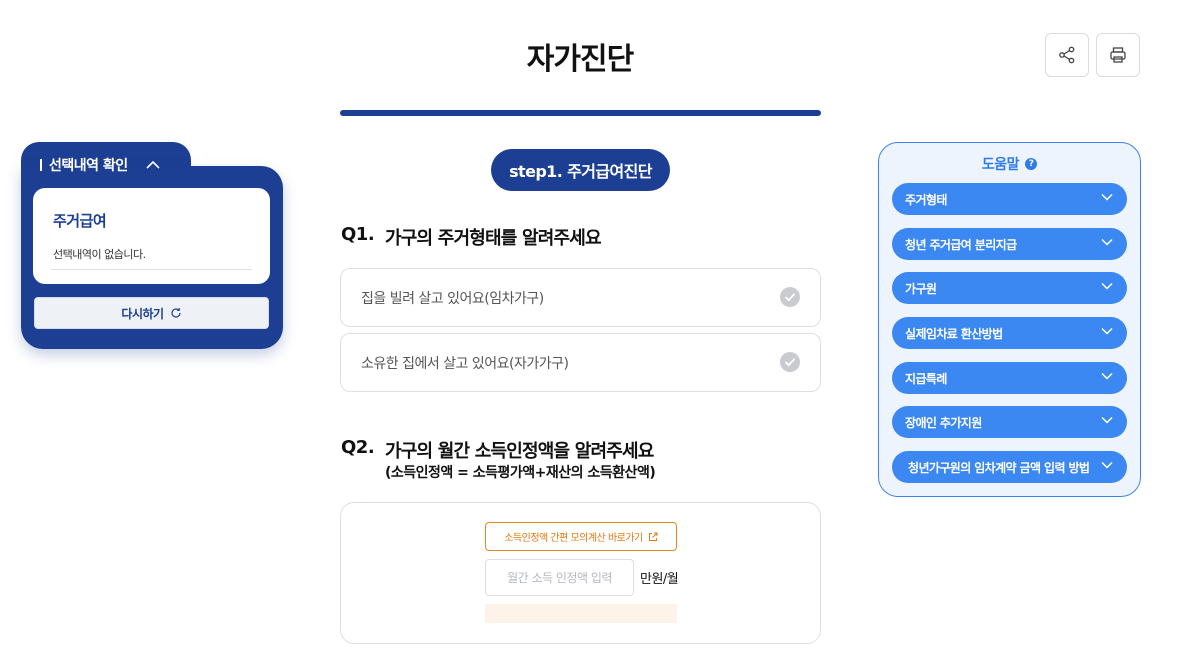 The height and width of the screenshot is (667, 1179). I want to click on income-calculator-link: 소득인정액 간편 모의계산 바로가기, so click(581, 536).